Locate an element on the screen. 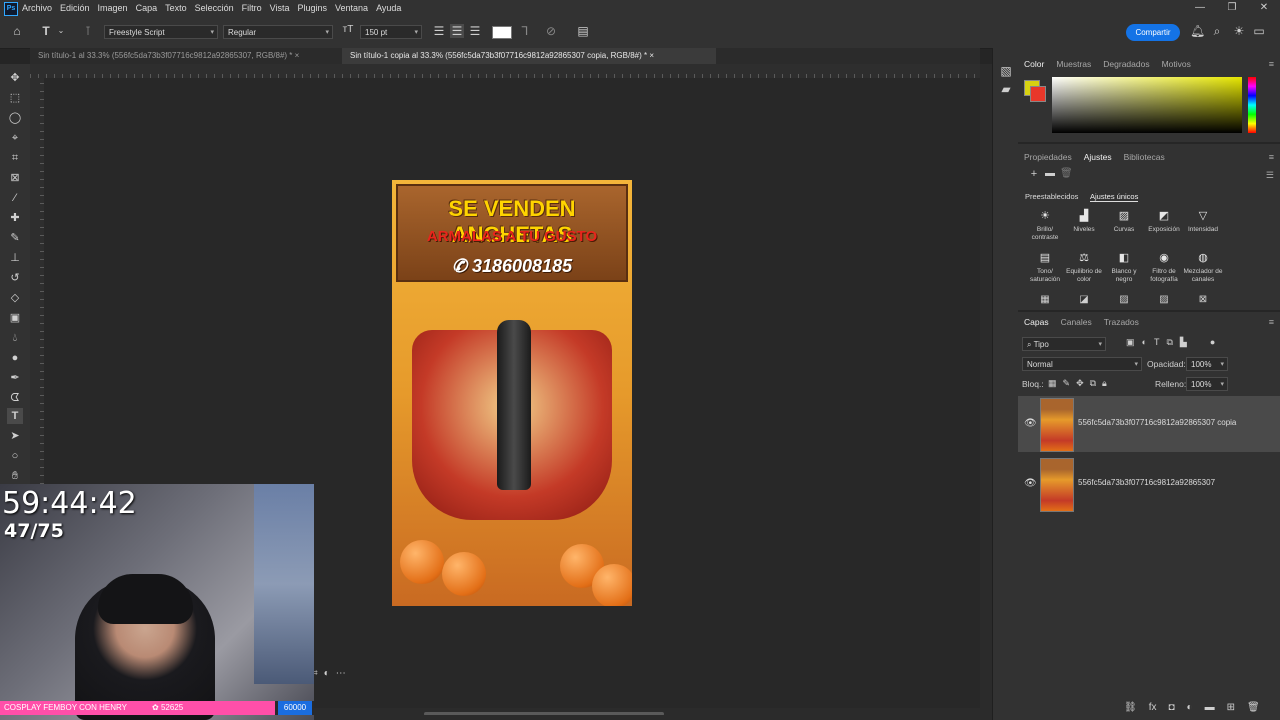 The width and height of the screenshot is (1280, 720). history-panel-icon: ▧ is located at coordinates (1006, 71).